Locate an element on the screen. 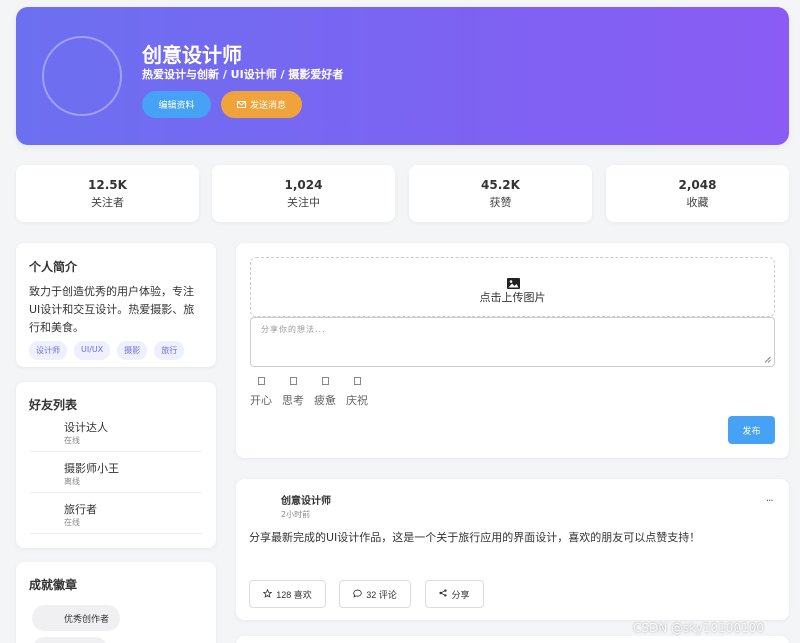  edit-profile-label: 编辑资料 is located at coordinates (176, 105).